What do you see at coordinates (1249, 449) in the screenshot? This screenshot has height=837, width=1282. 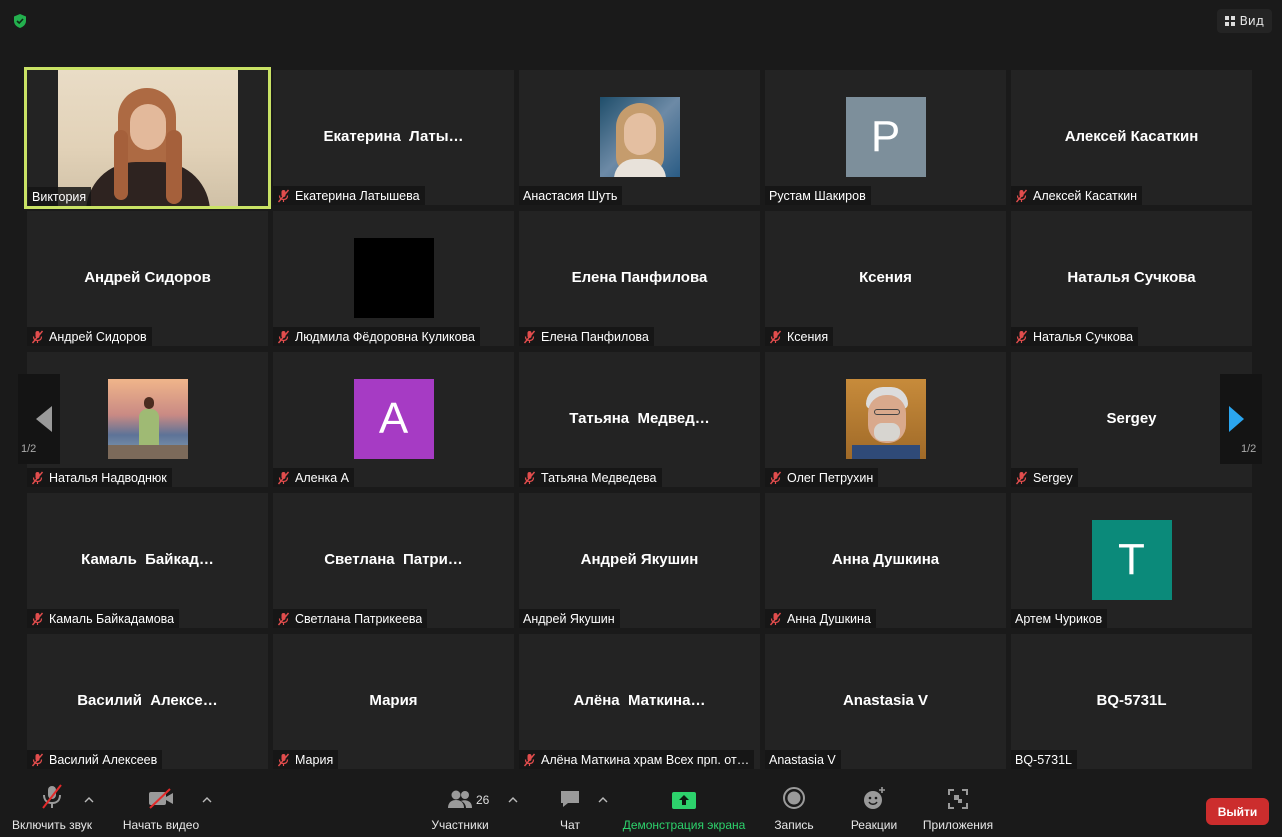 I see `page-indicator-right: 1/2` at bounding box center [1249, 449].